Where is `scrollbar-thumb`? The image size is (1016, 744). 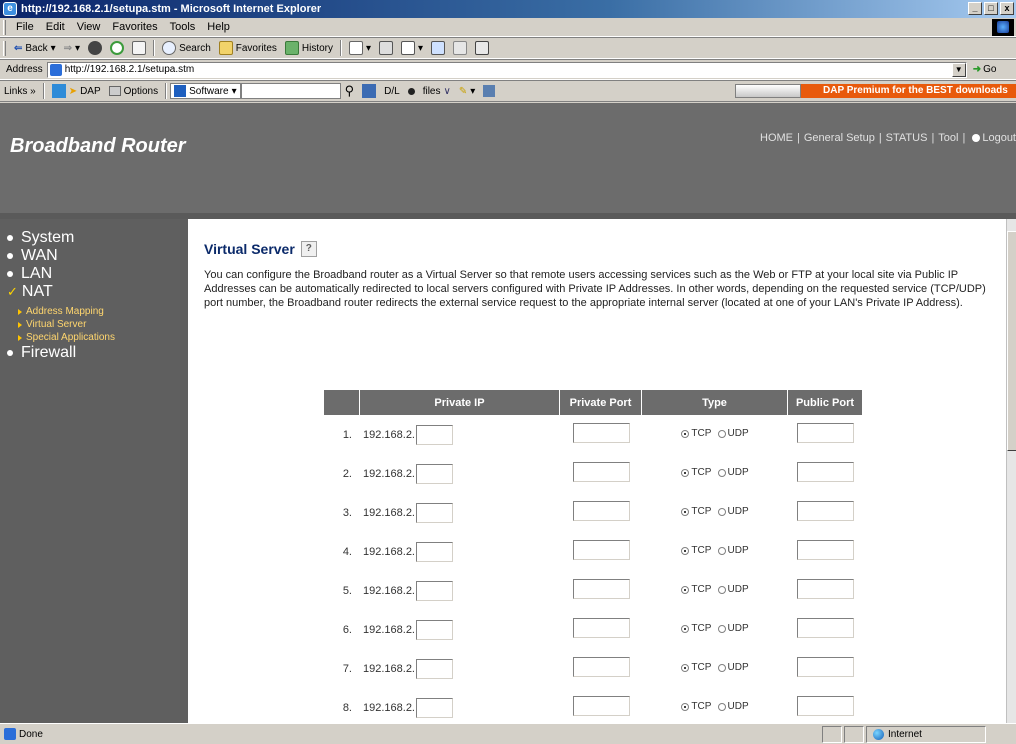
scrollbar-thumb is located at coordinates (1011, 341).